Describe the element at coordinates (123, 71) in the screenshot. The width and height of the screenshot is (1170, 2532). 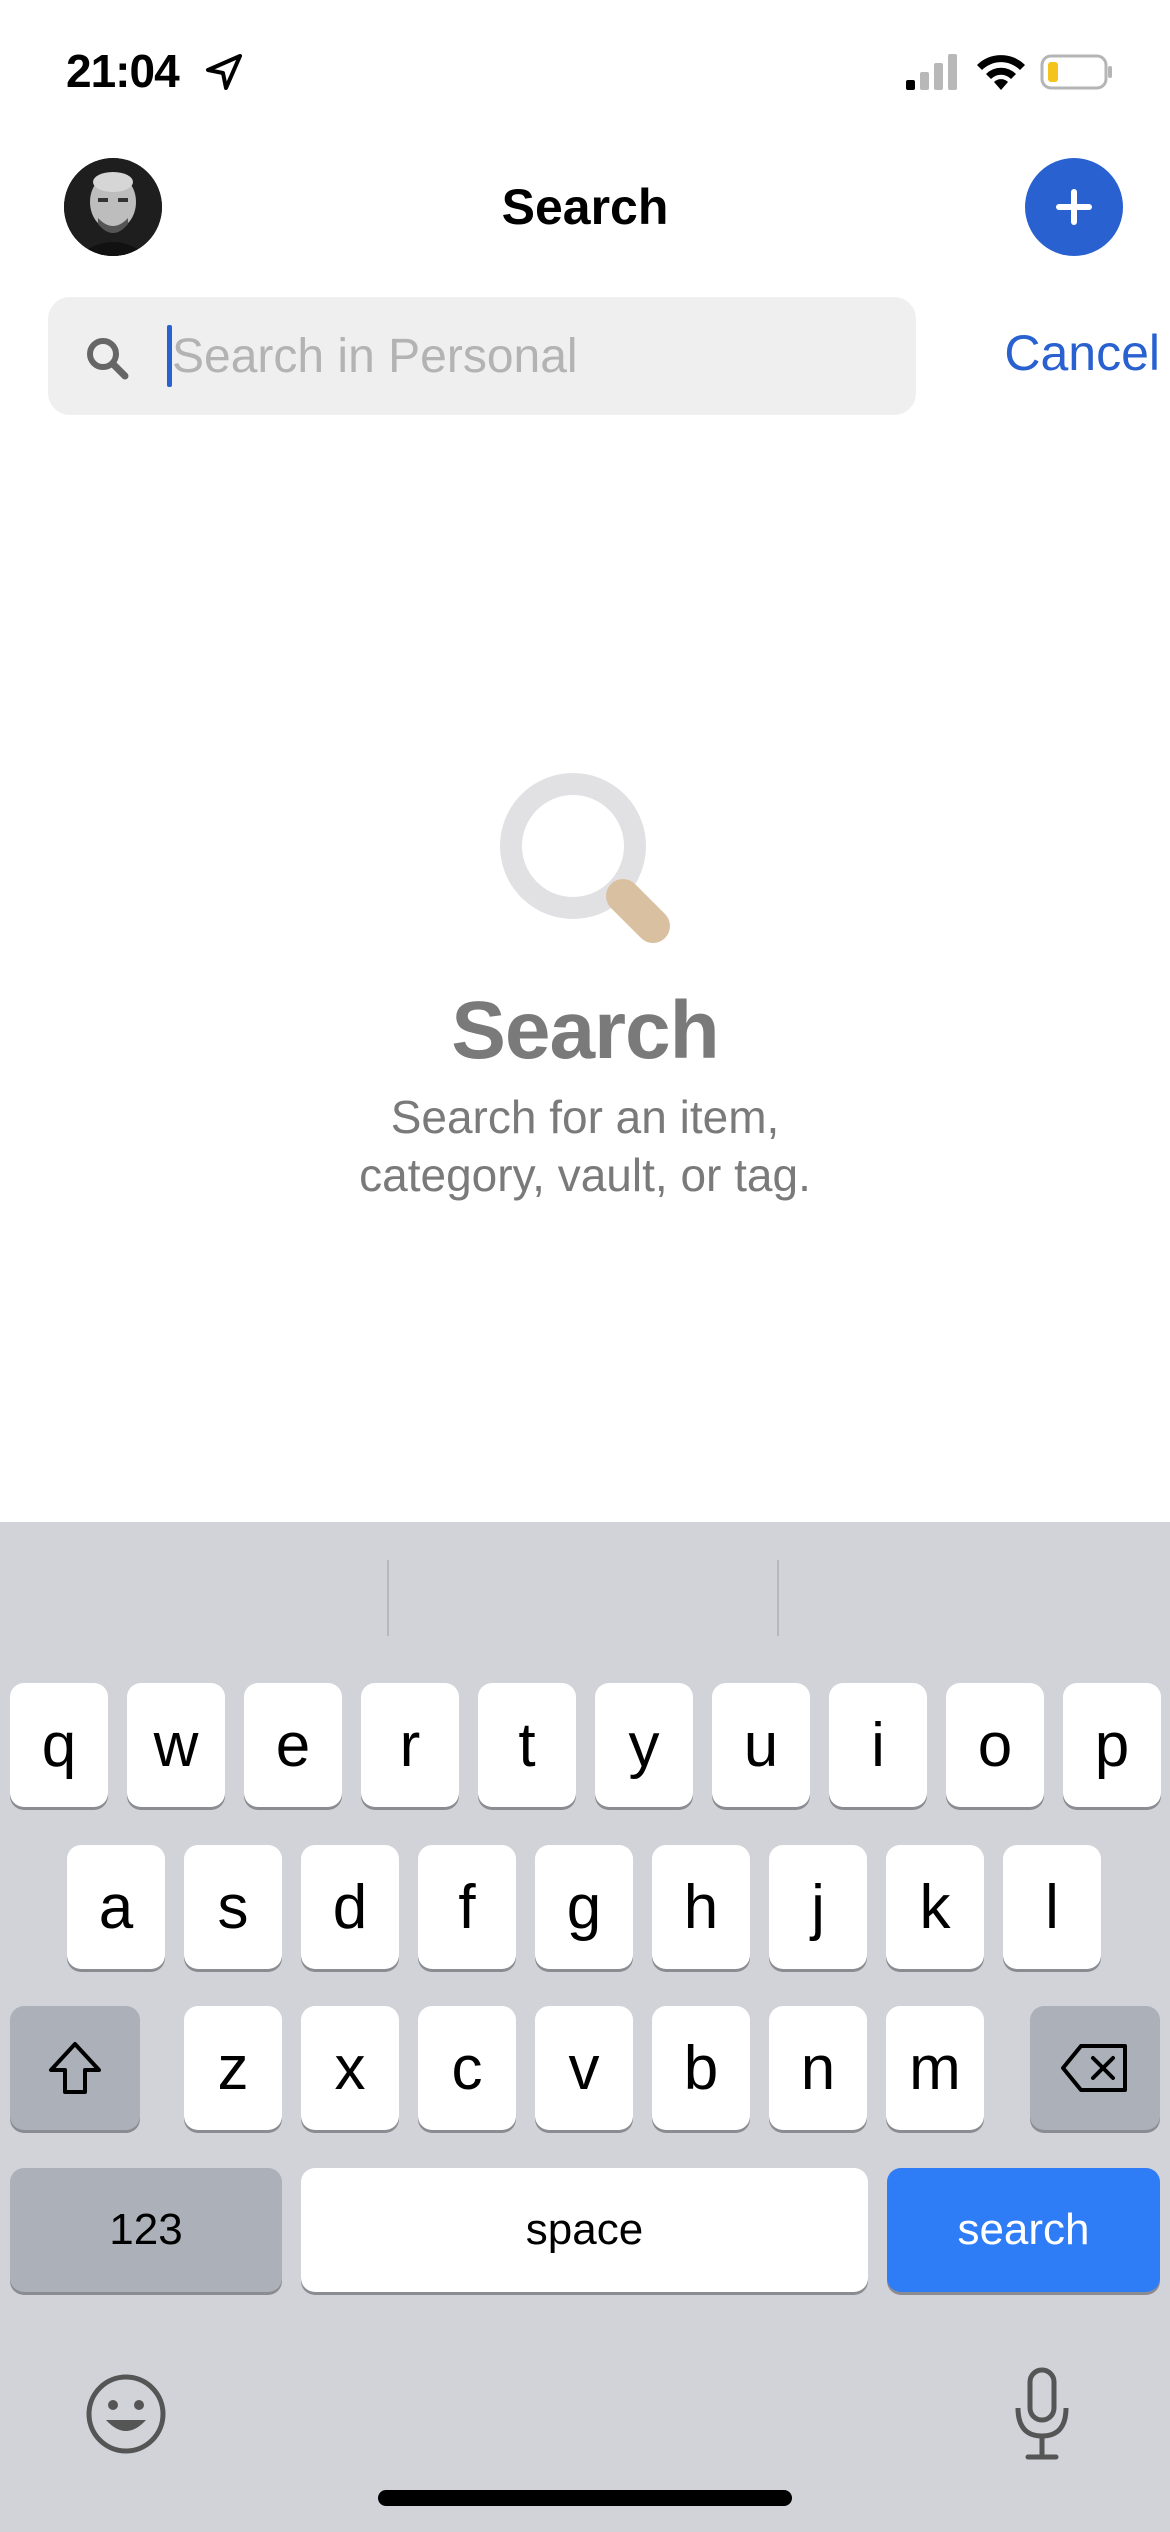
I see `status-time: 21:04` at that location.